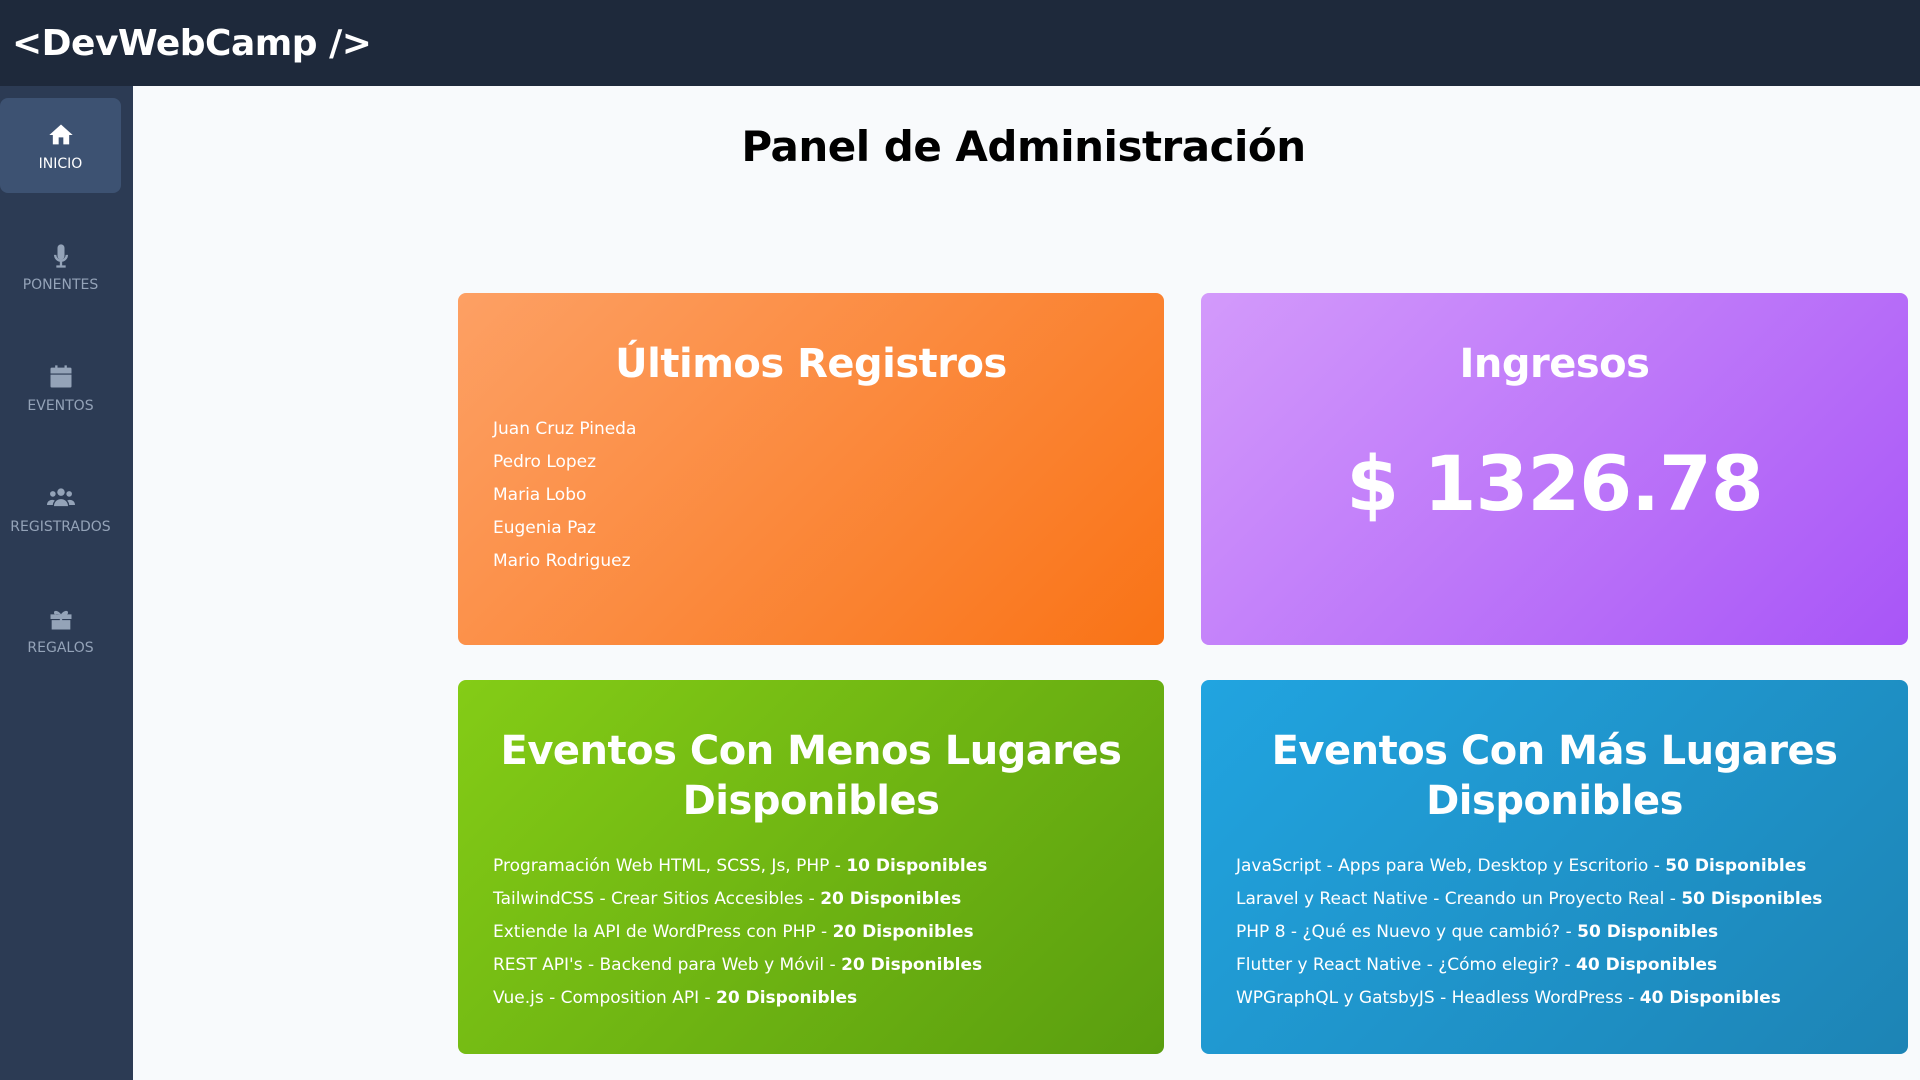  What do you see at coordinates (540, 495) in the screenshot?
I see `list-item: Maria Lobo` at bounding box center [540, 495].